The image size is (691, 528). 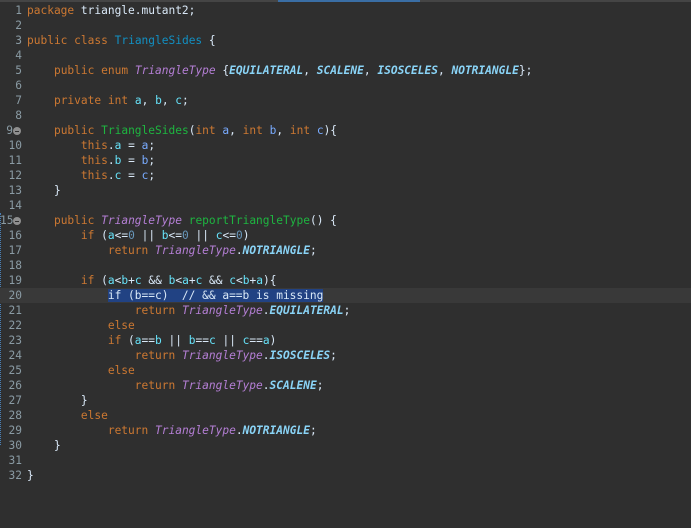 What do you see at coordinates (18, 10) in the screenshot?
I see `line-number: 1` at bounding box center [18, 10].